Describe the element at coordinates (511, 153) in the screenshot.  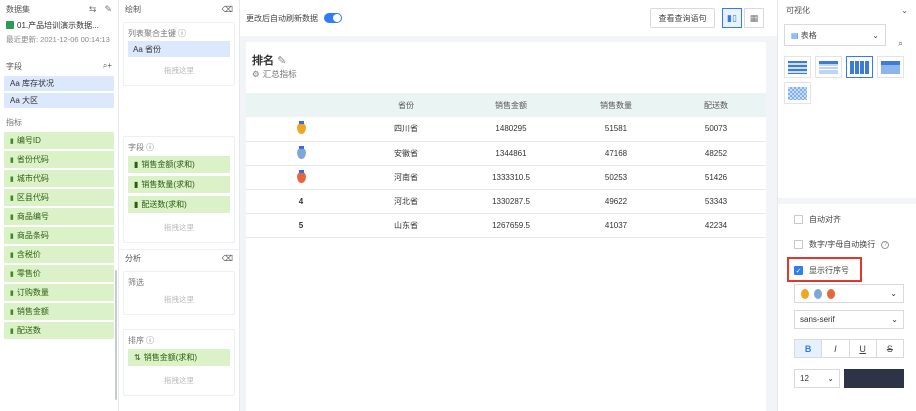
I see `table-cell: 1344861` at that location.